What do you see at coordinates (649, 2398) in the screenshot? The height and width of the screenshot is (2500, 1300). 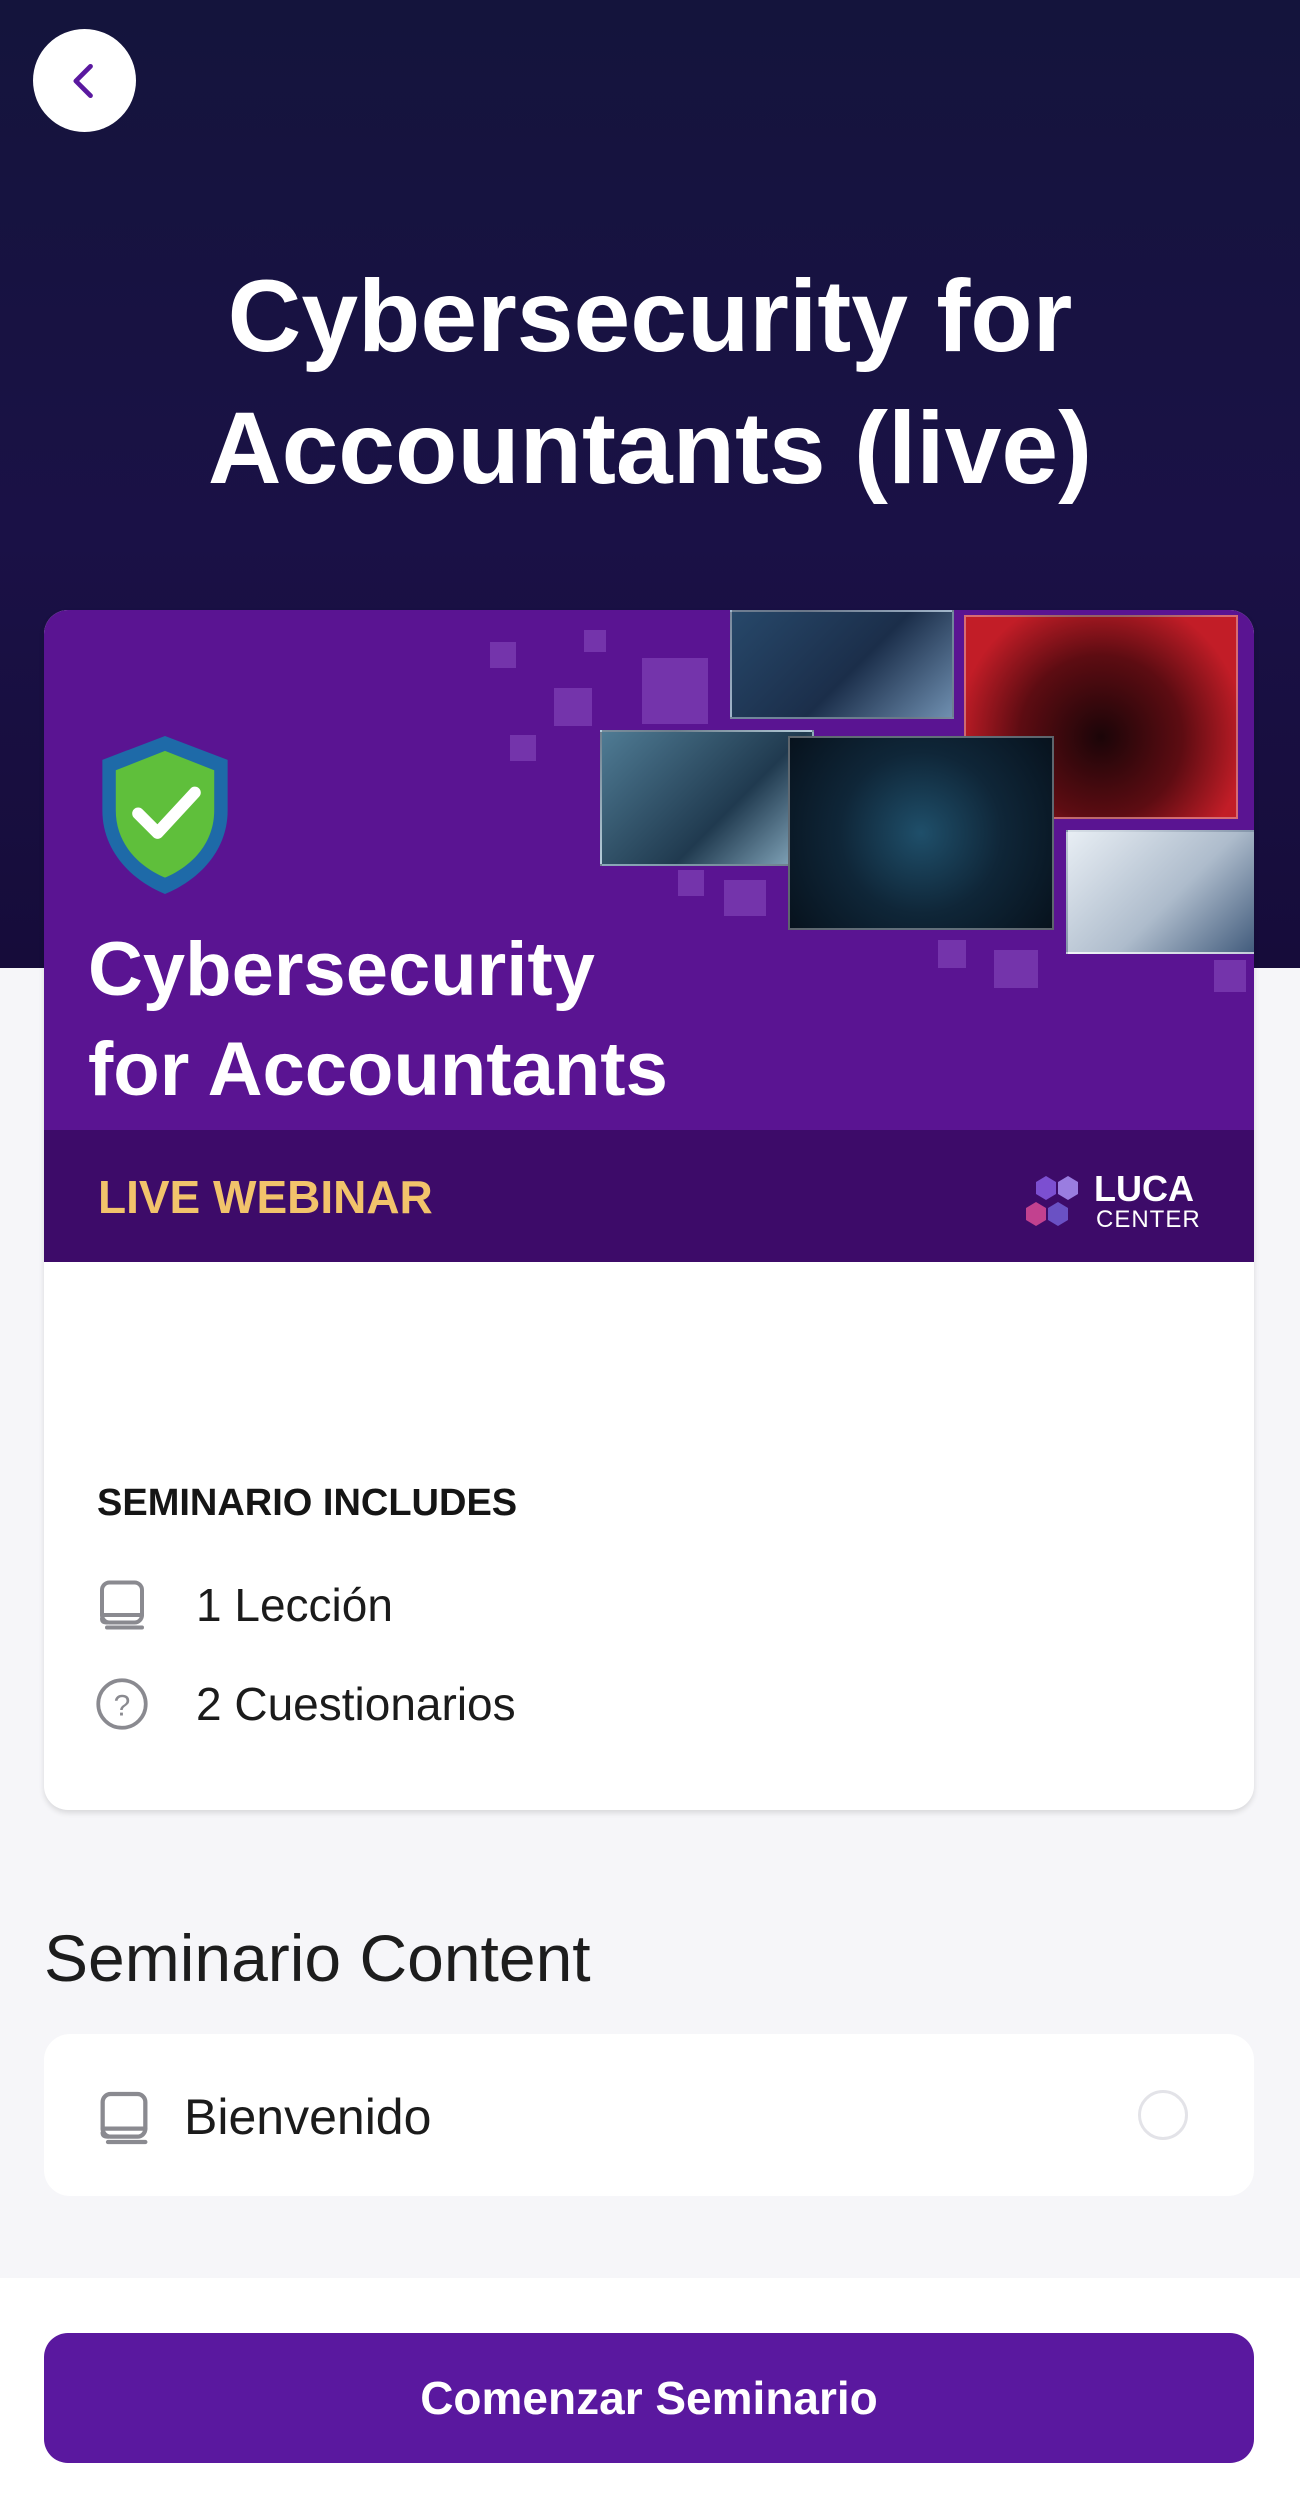 I see `start-seminar-button: Comenzar Seminario` at bounding box center [649, 2398].